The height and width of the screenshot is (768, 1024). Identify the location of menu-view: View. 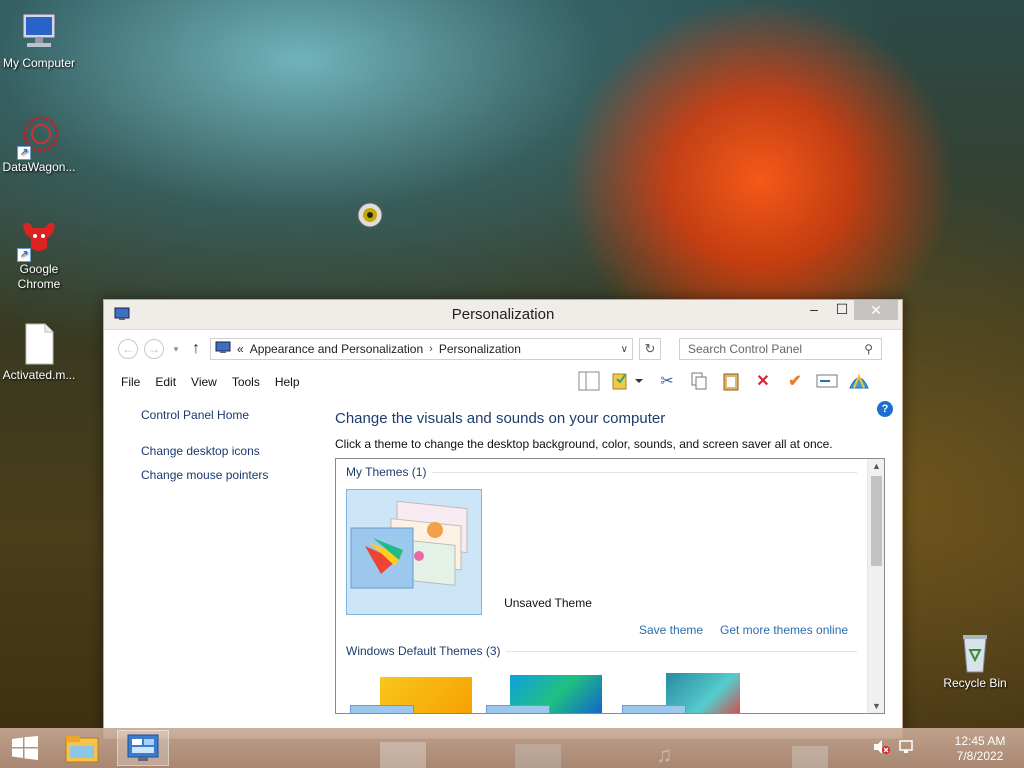
(204, 382).